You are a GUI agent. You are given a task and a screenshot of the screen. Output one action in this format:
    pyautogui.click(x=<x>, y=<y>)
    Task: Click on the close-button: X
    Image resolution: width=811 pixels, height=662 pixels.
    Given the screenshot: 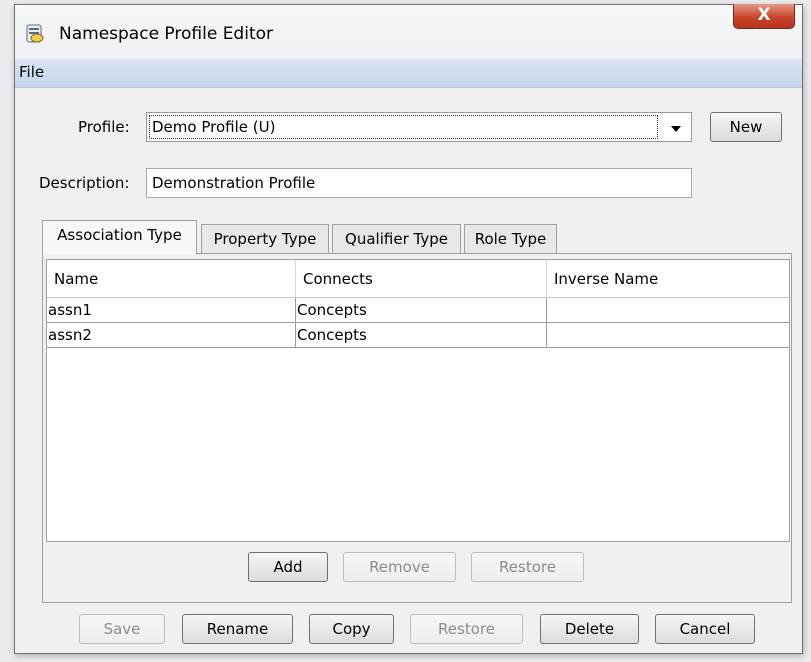 What is the action you would take?
    pyautogui.click(x=764, y=16)
    